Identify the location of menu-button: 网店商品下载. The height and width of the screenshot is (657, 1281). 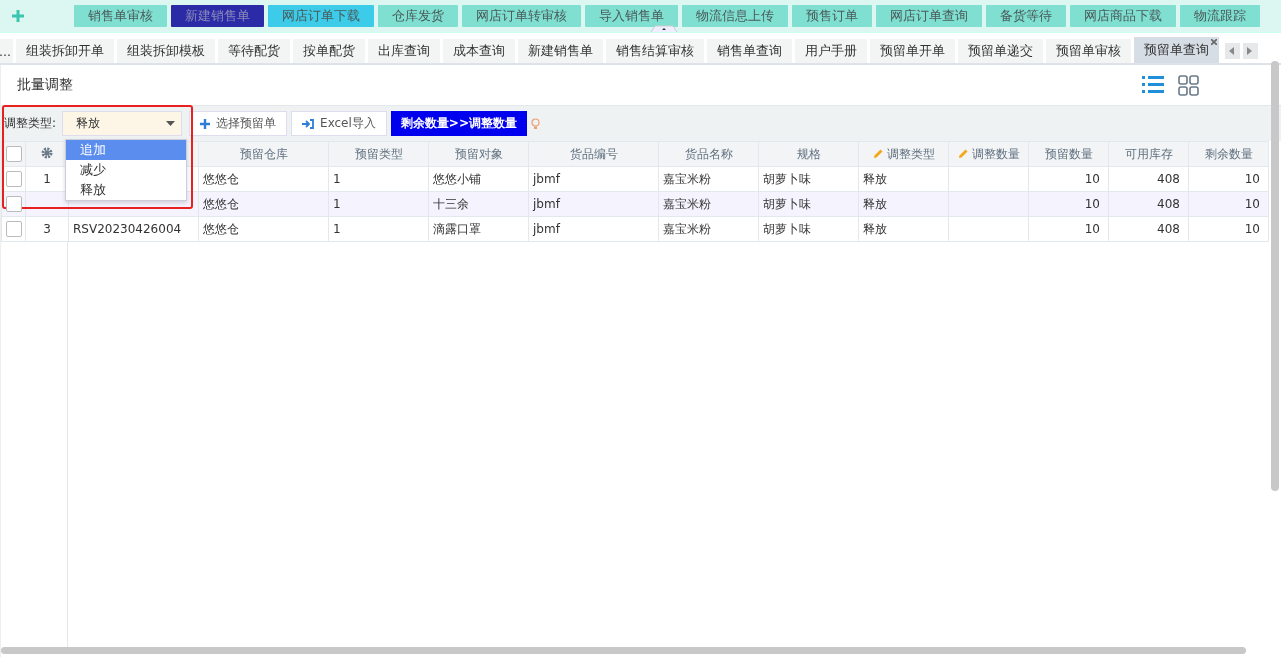
(1123, 16).